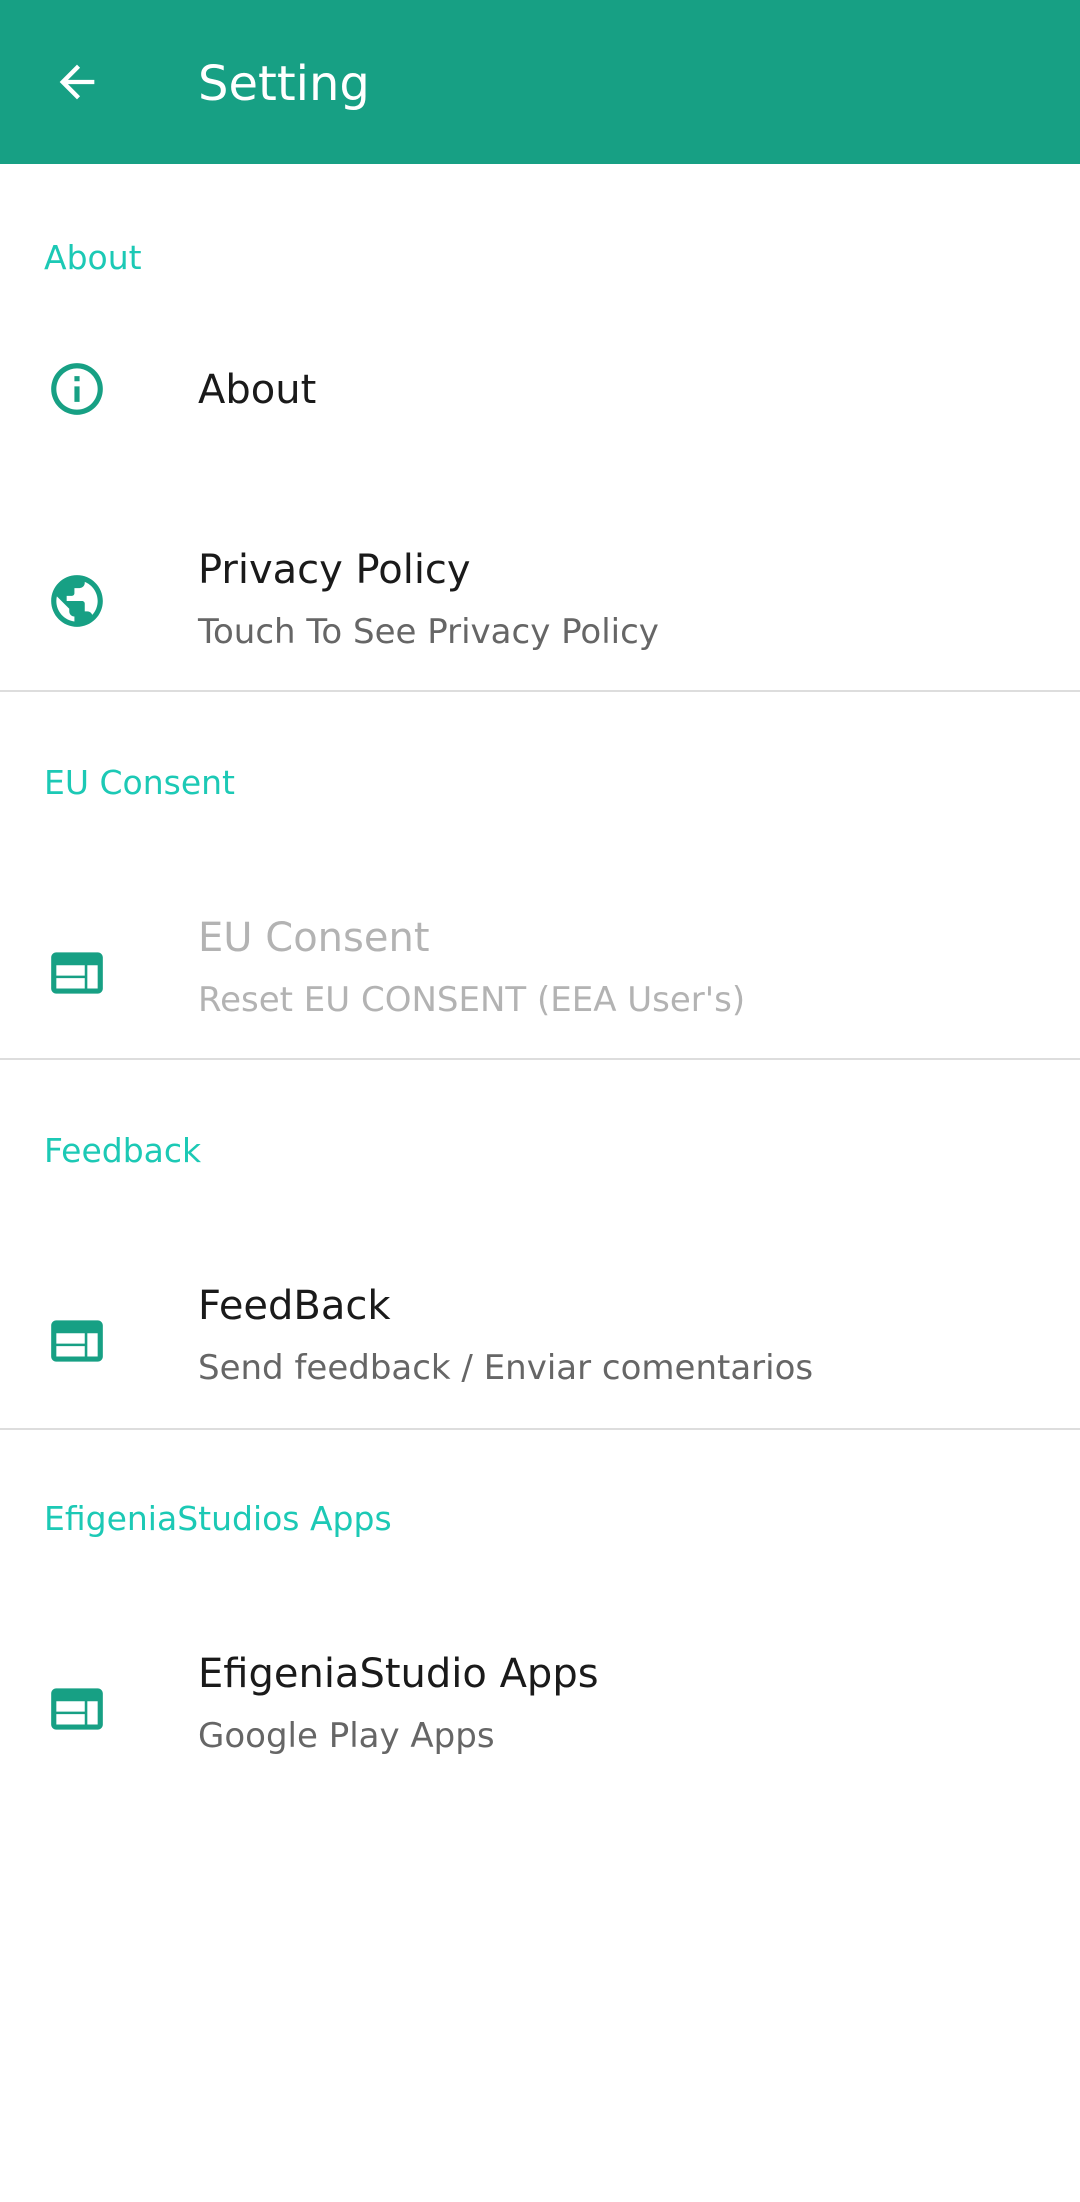 Image resolution: width=1080 pixels, height=2202 pixels. Describe the element at coordinates (314, 938) in the screenshot. I see `eu-consent-title: EU Consent` at that location.